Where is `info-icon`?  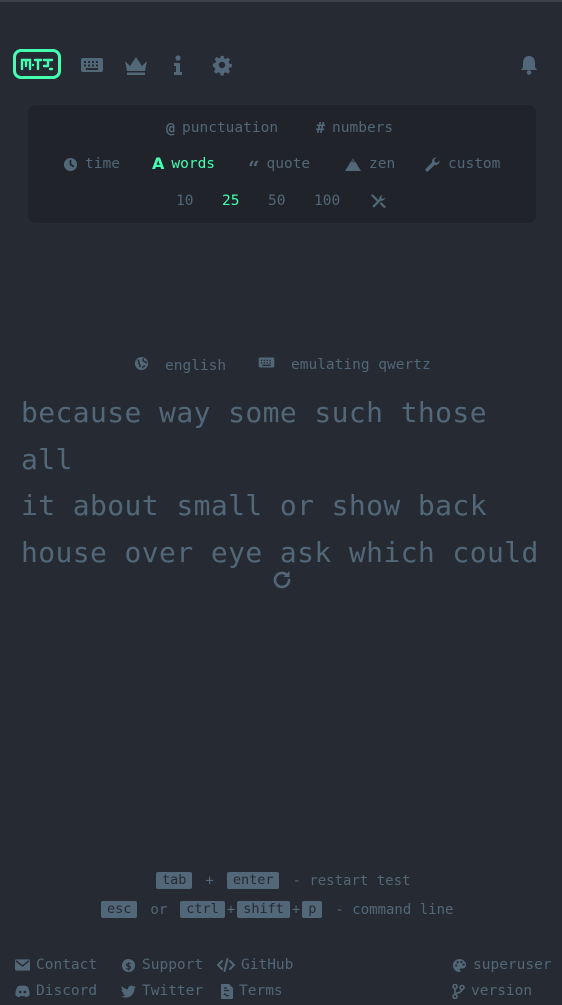 info-icon is located at coordinates (180, 65).